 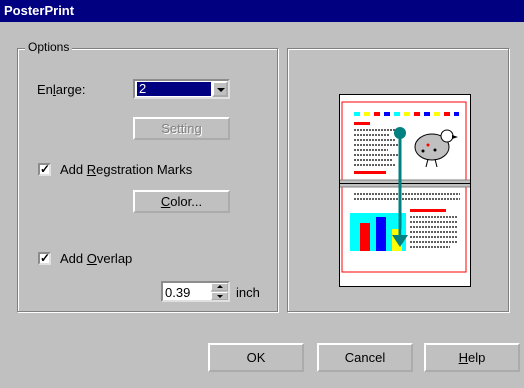 What do you see at coordinates (49, 47) in the screenshot?
I see `options-group-label: Options` at bounding box center [49, 47].